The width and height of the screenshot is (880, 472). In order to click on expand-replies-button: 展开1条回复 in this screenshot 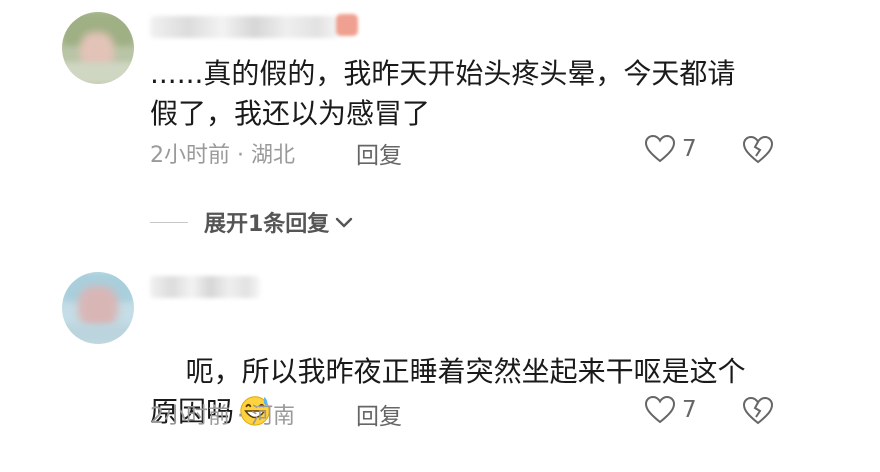, I will do `click(252, 222)`.